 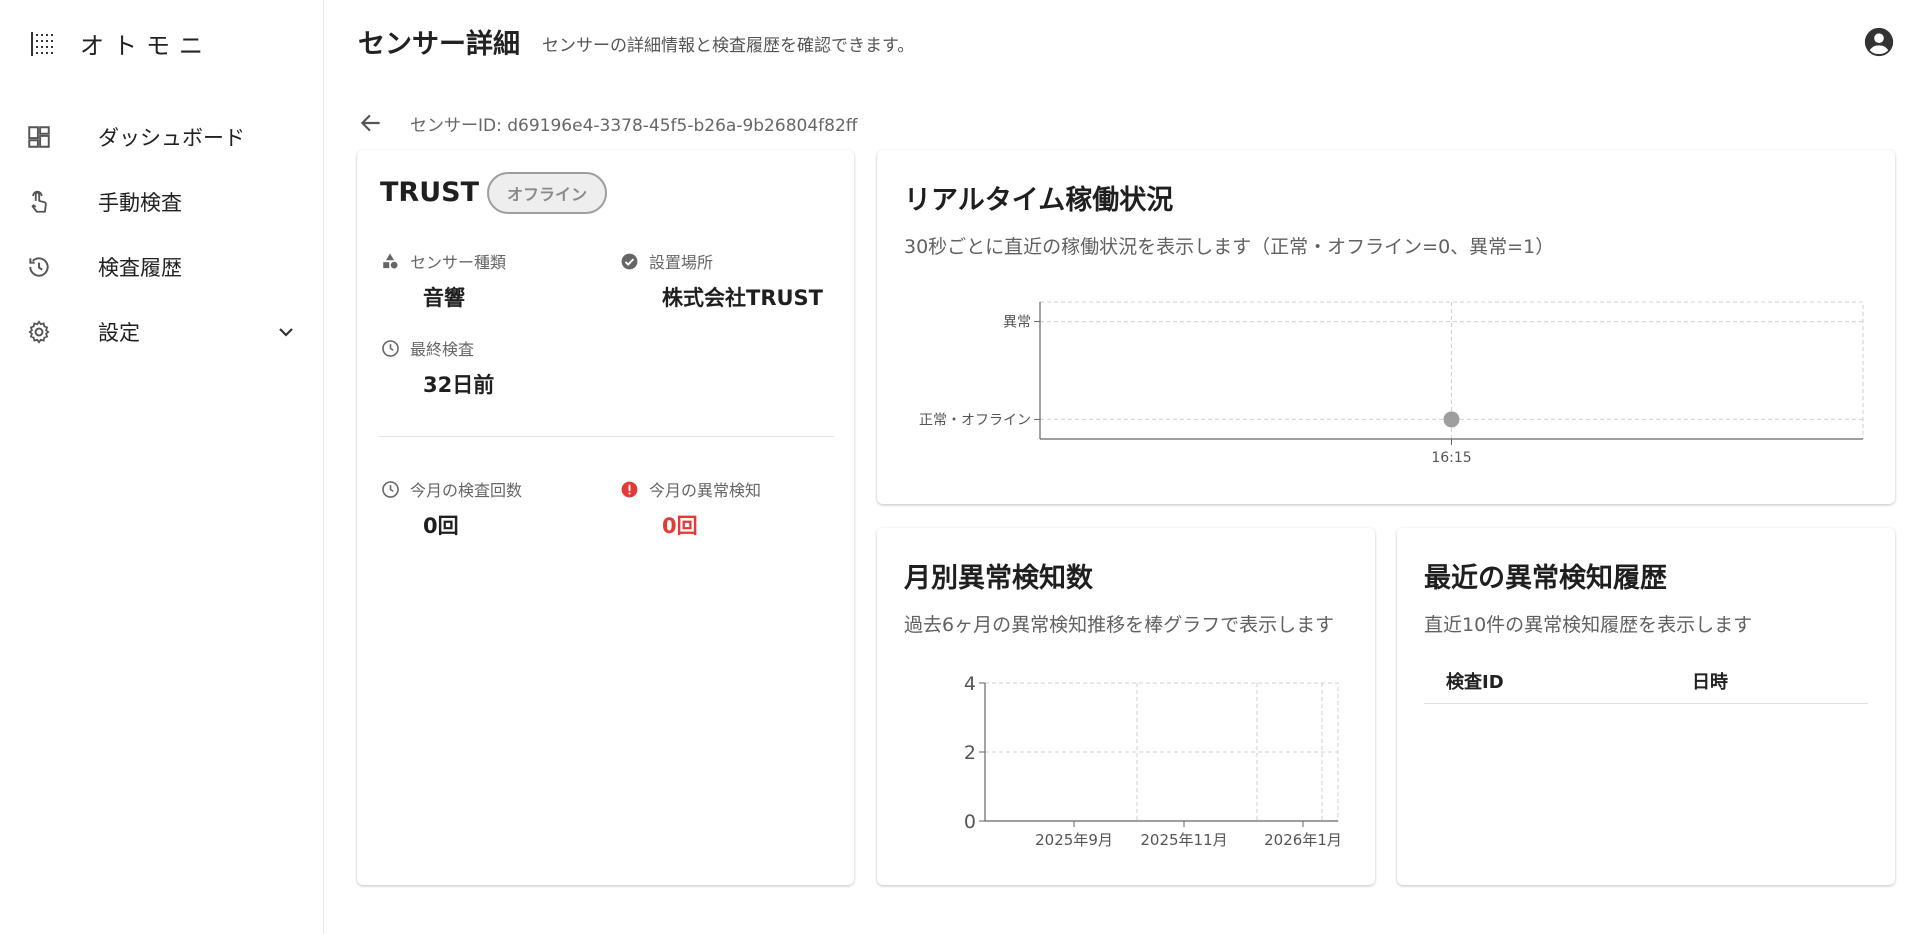 I want to click on x-tick-label: 2025年9月, so click(x=1074, y=840).